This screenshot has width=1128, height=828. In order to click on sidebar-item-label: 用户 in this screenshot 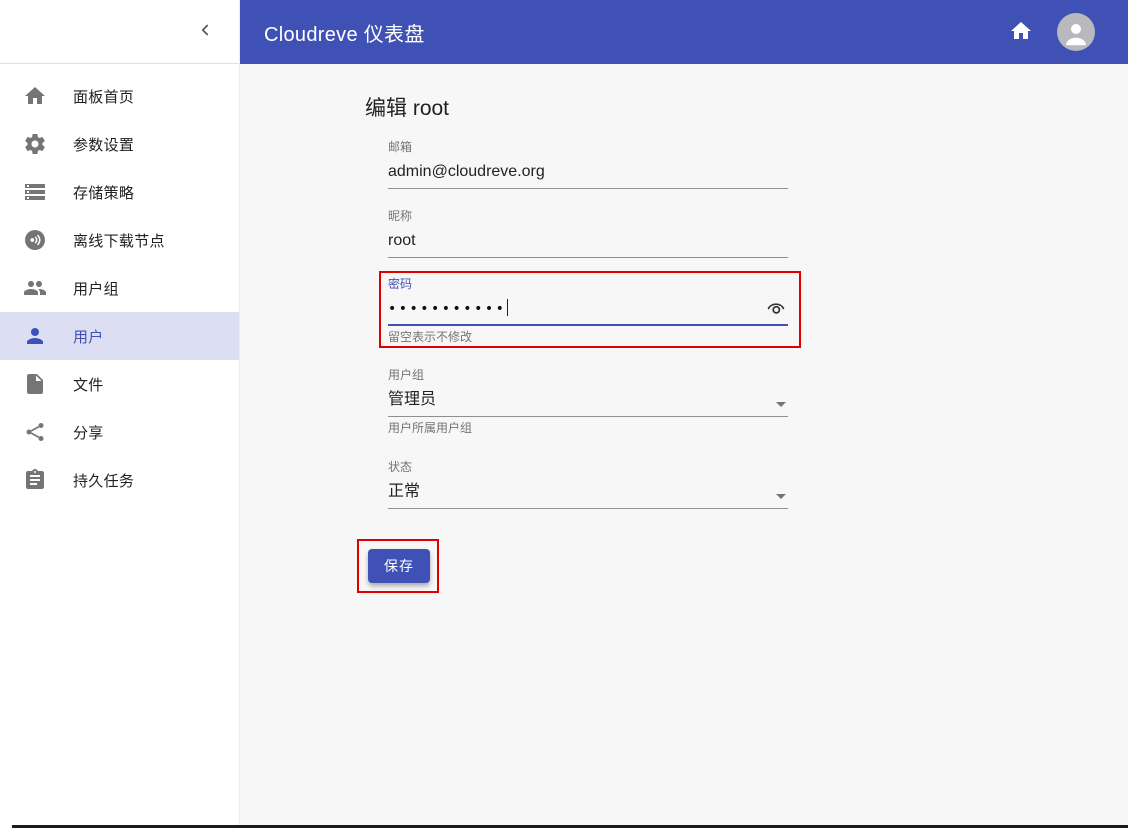, I will do `click(88, 337)`.